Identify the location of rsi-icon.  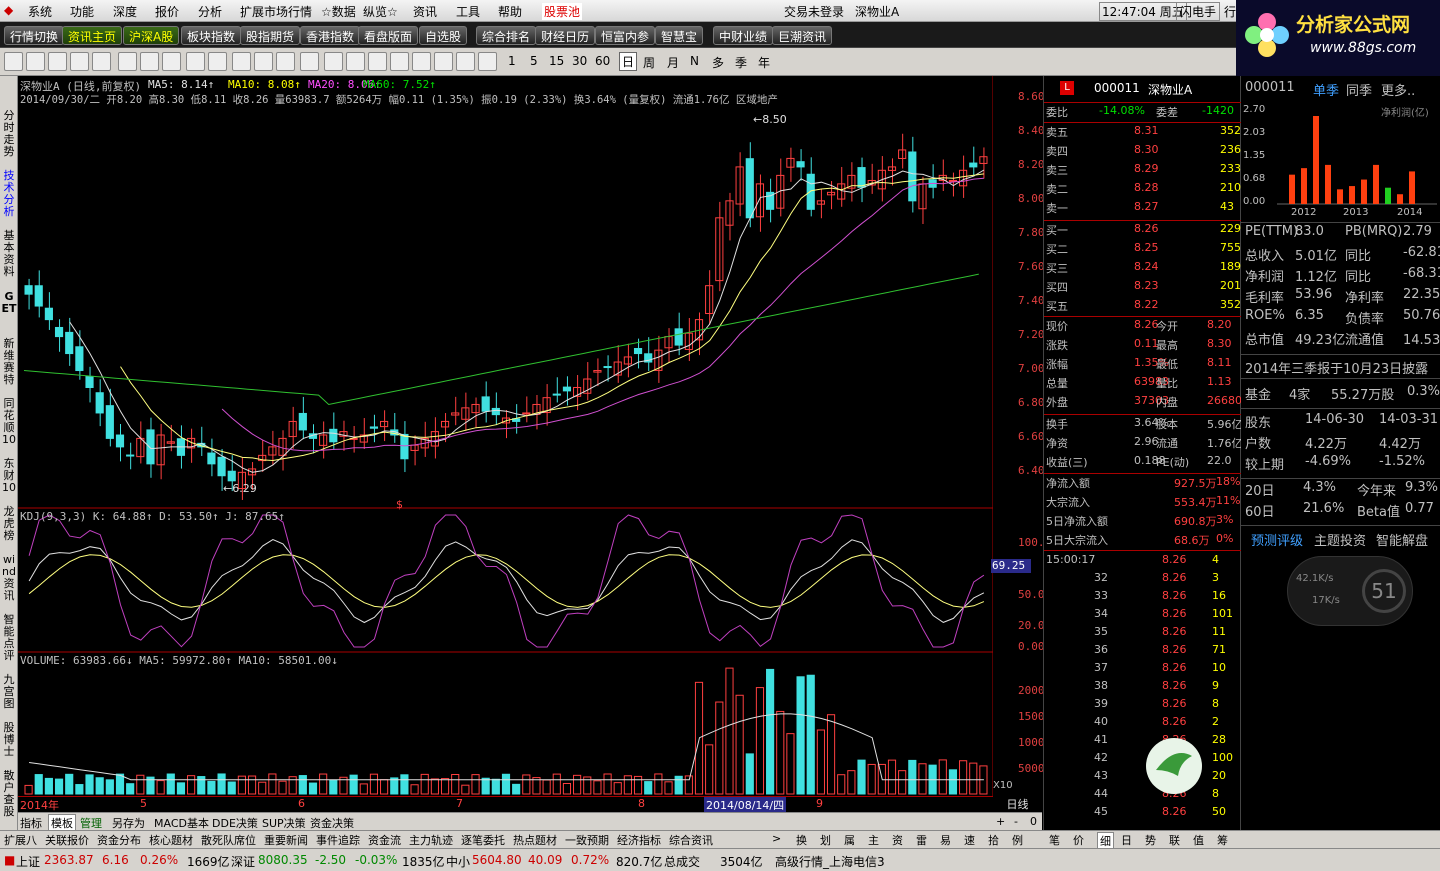
(333, 61).